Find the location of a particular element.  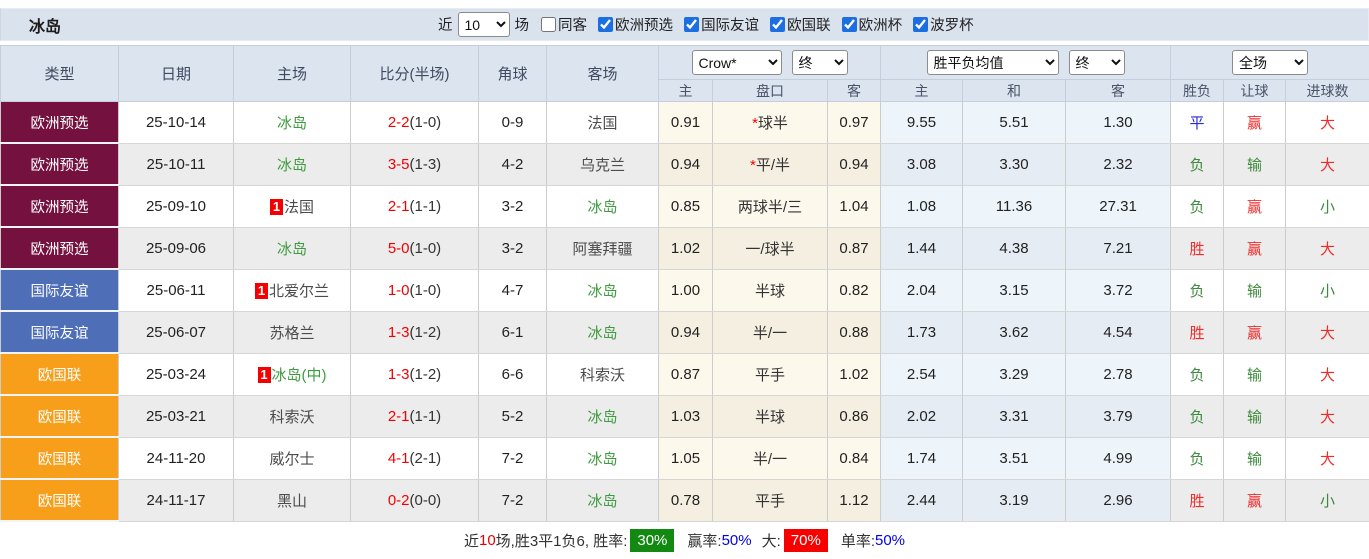

avg-select-group: 胜平负均值 终 is located at coordinates (1026, 63).